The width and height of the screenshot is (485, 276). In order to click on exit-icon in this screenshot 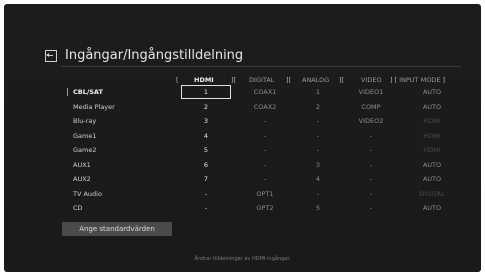, I will do `click(51, 55)`.